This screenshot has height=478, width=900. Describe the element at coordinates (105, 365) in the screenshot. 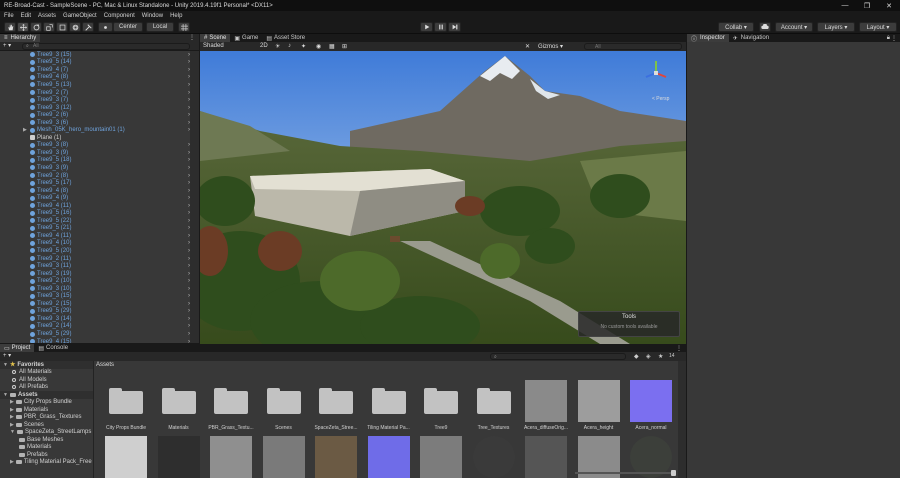

I see `breadcrumb: Assets` at that location.